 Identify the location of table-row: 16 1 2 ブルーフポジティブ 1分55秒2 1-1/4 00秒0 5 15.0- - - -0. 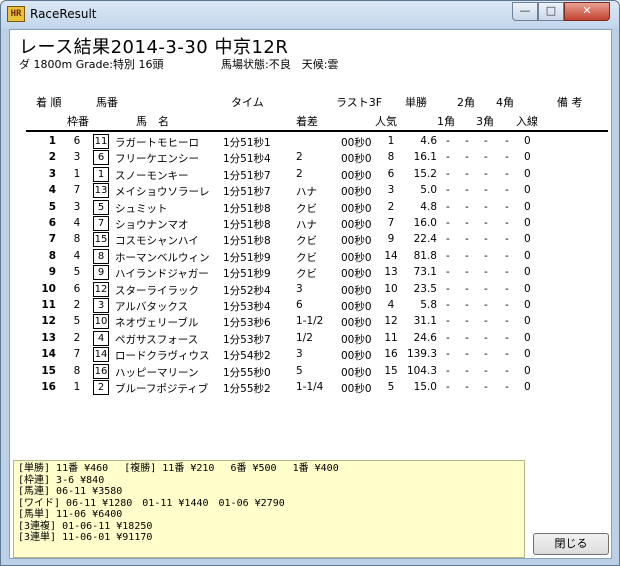
(311, 388).